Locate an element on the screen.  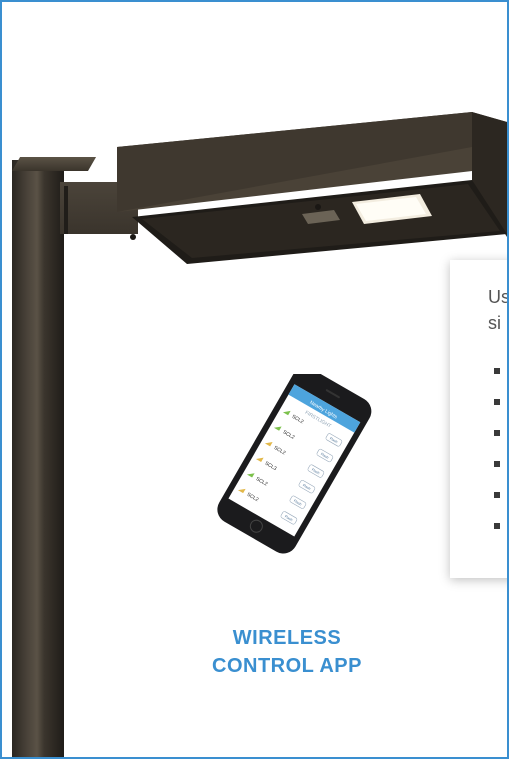
bullet-list is located at coordinates (497, 461).